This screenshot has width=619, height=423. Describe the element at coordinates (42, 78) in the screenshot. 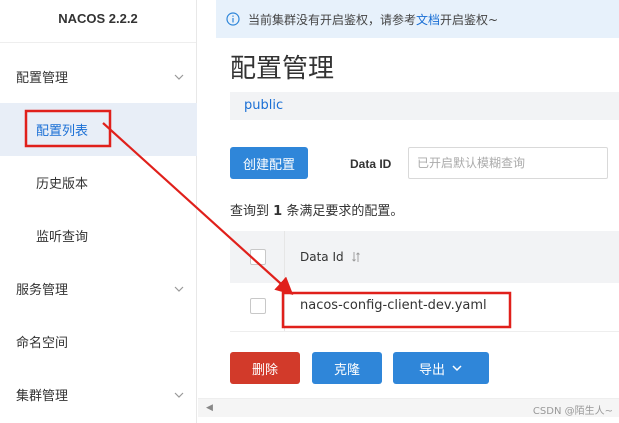

I see `sidebar-item-label: 配置管理` at that location.